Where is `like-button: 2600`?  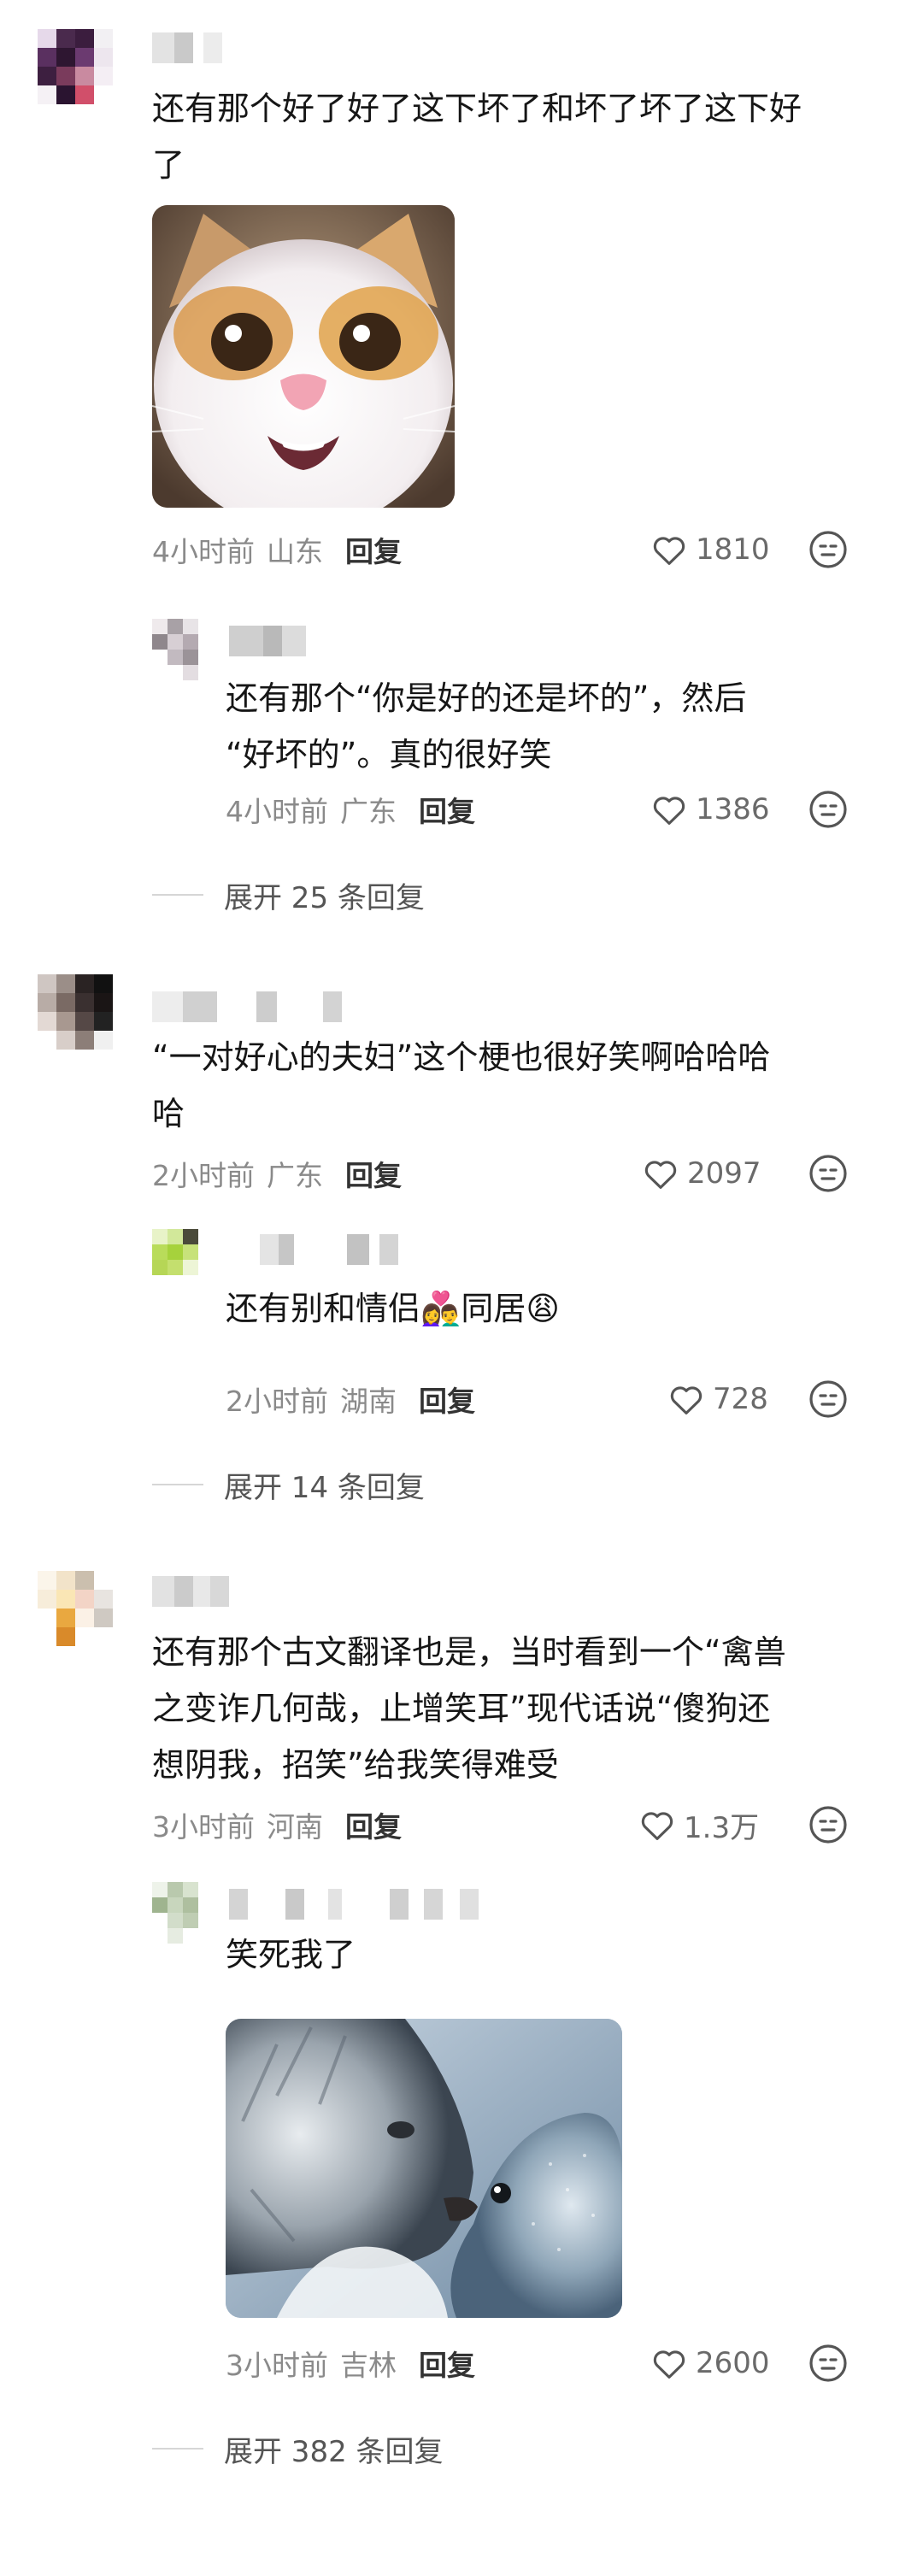 like-button: 2600 is located at coordinates (710, 2363).